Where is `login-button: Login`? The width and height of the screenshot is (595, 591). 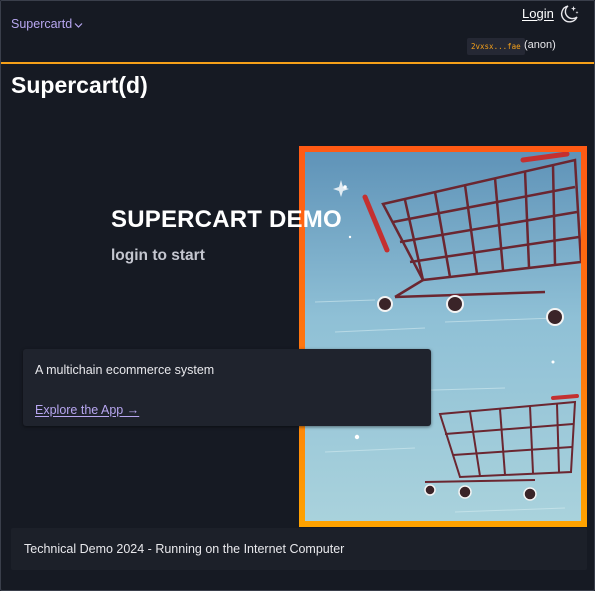
login-button: Login is located at coordinates (538, 13).